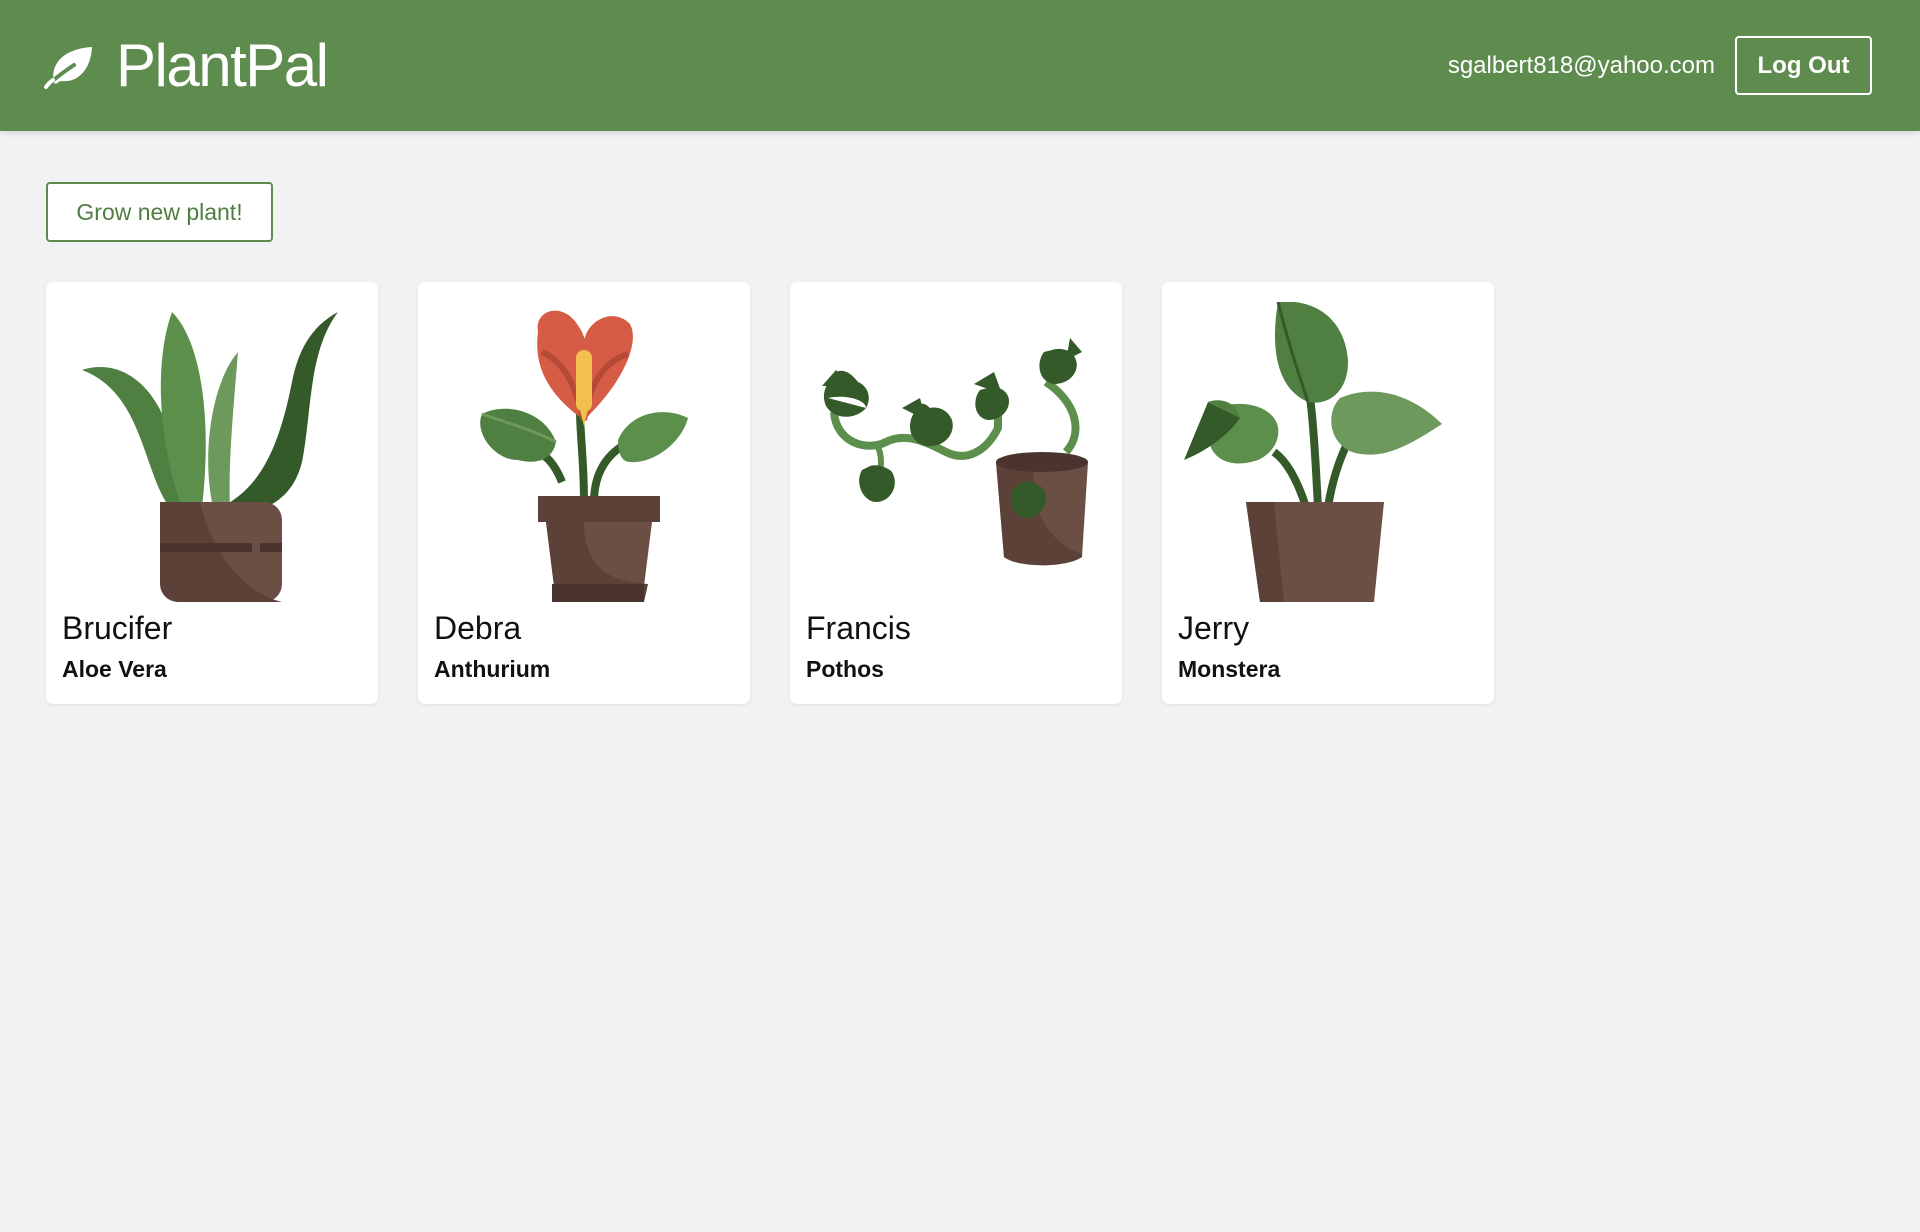 This screenshot has height=1232, width=1920. Describe the element at coordinates (117, 628) in the screenshot. I see `plant-name: Brucifer` at that location.